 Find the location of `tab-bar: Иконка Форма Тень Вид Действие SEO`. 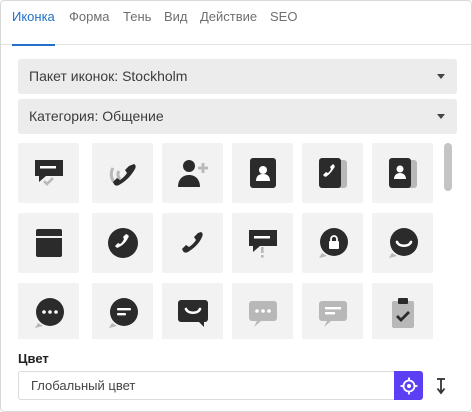

tab-bar: Иконка Форма Тень Вид Действие SEO is located at coordinates (236, 23).